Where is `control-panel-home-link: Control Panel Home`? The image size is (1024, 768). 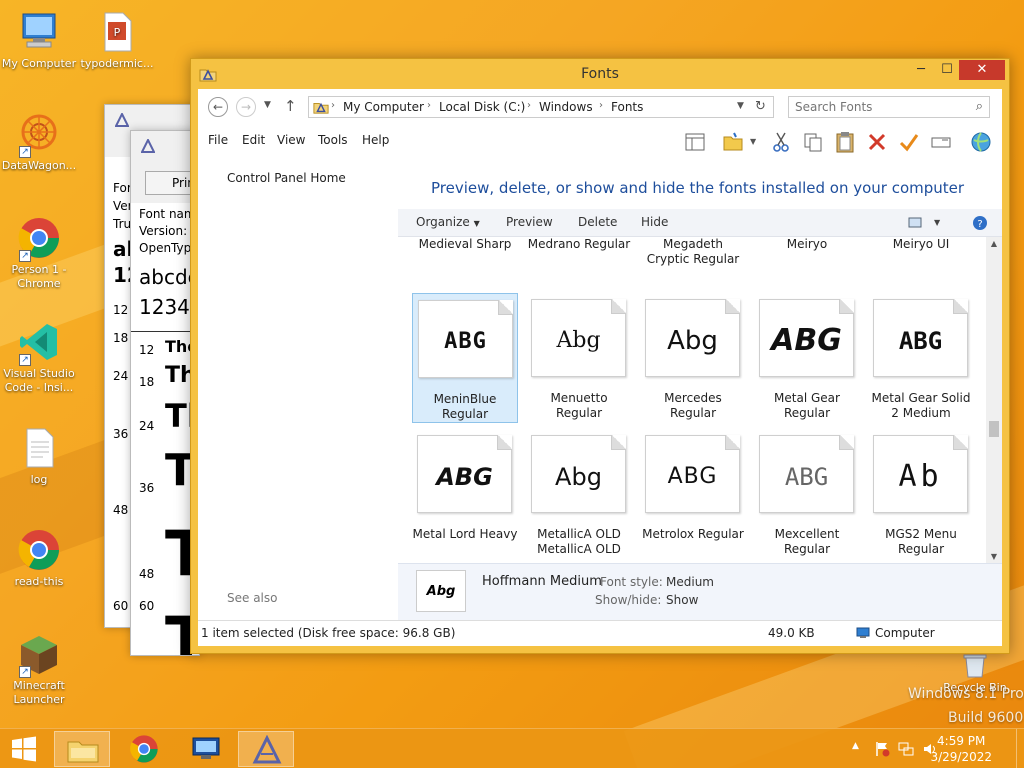
control-panel-home-link: Control Panel Home is located at coordinates (286, 178).